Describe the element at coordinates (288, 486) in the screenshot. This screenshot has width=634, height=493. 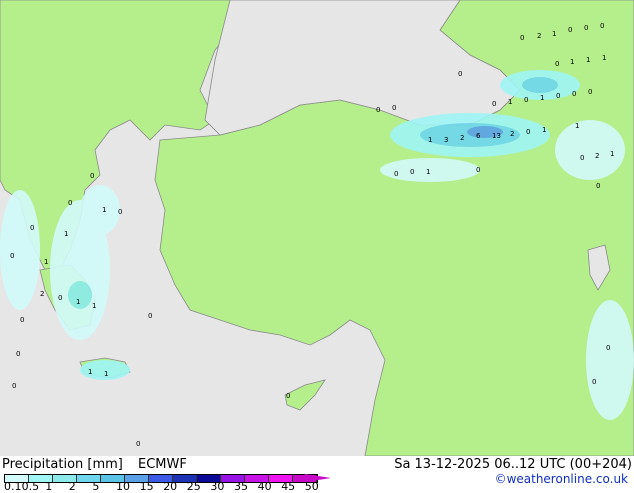
I see `scale-tick-label: 45` at that location.